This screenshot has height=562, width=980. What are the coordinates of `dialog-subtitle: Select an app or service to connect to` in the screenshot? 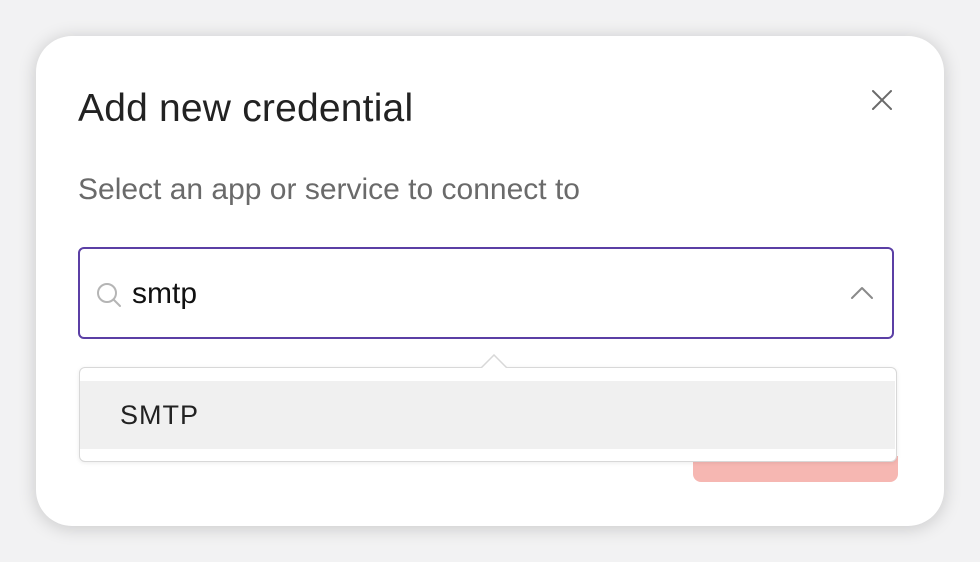 It's located at (329, 189).